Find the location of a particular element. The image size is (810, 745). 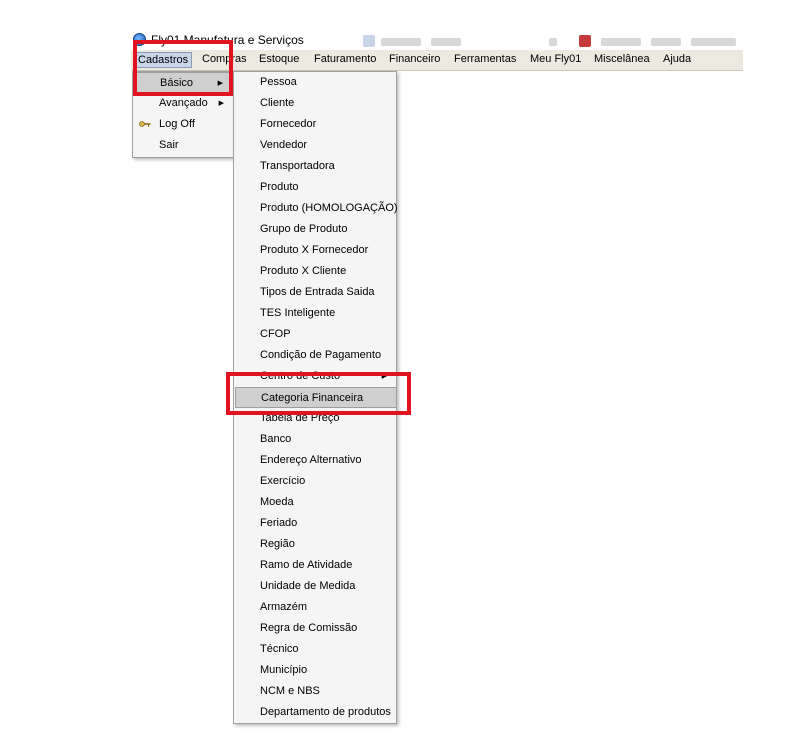

menu-item-label: Grupo de Produto is located at coordinates (304, 229).